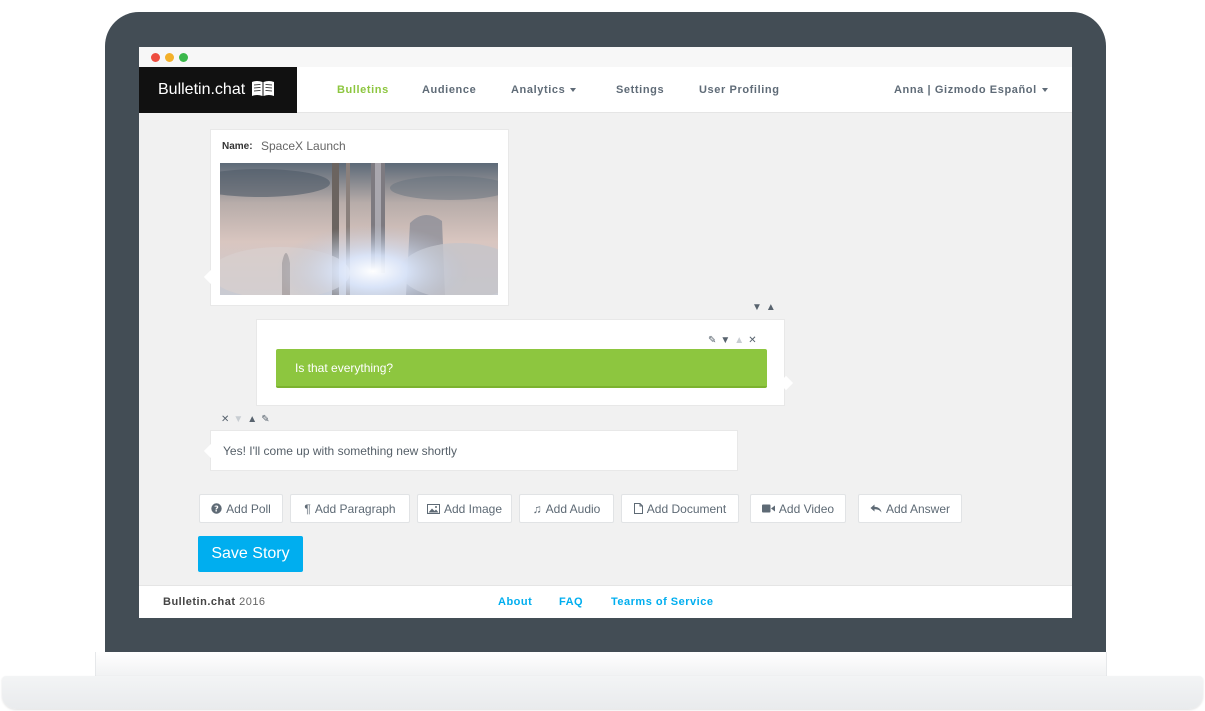  I want to click on music-note-icon: ♫, so click(537, 508).